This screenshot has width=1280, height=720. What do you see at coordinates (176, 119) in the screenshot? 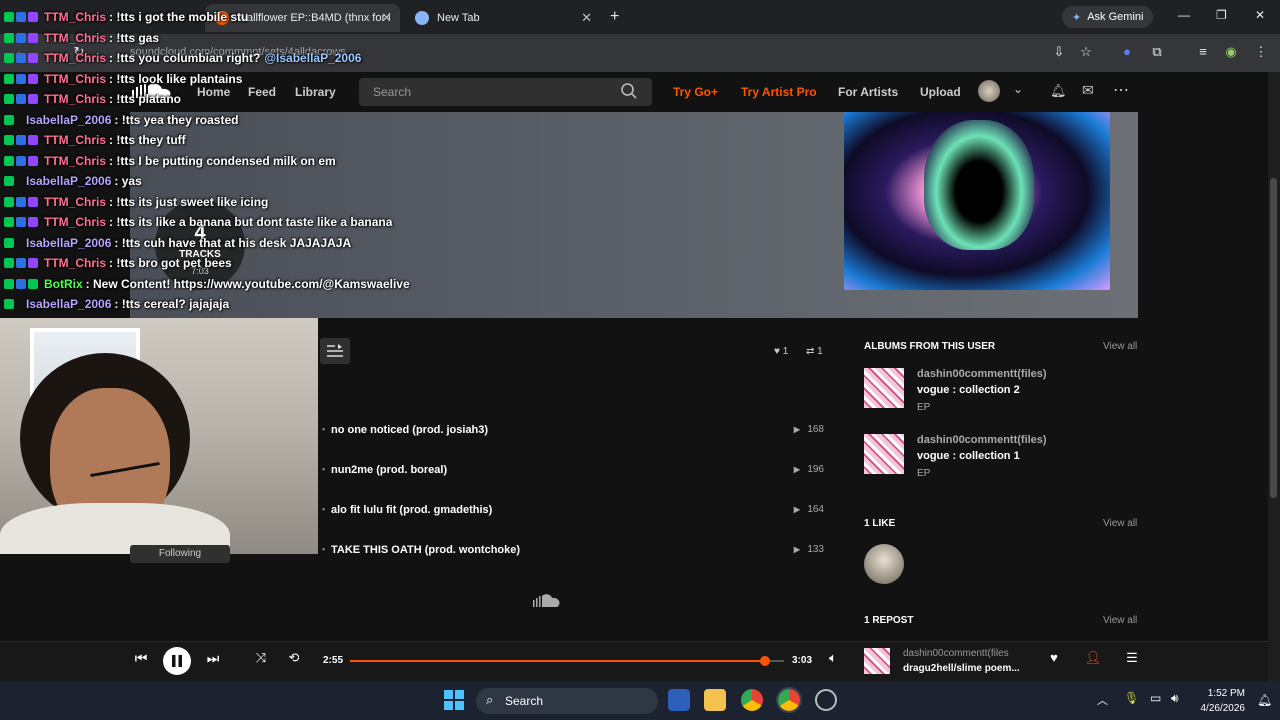
I see `chat-text: : !tts yea they roasted` at bounding box center [176, 119].